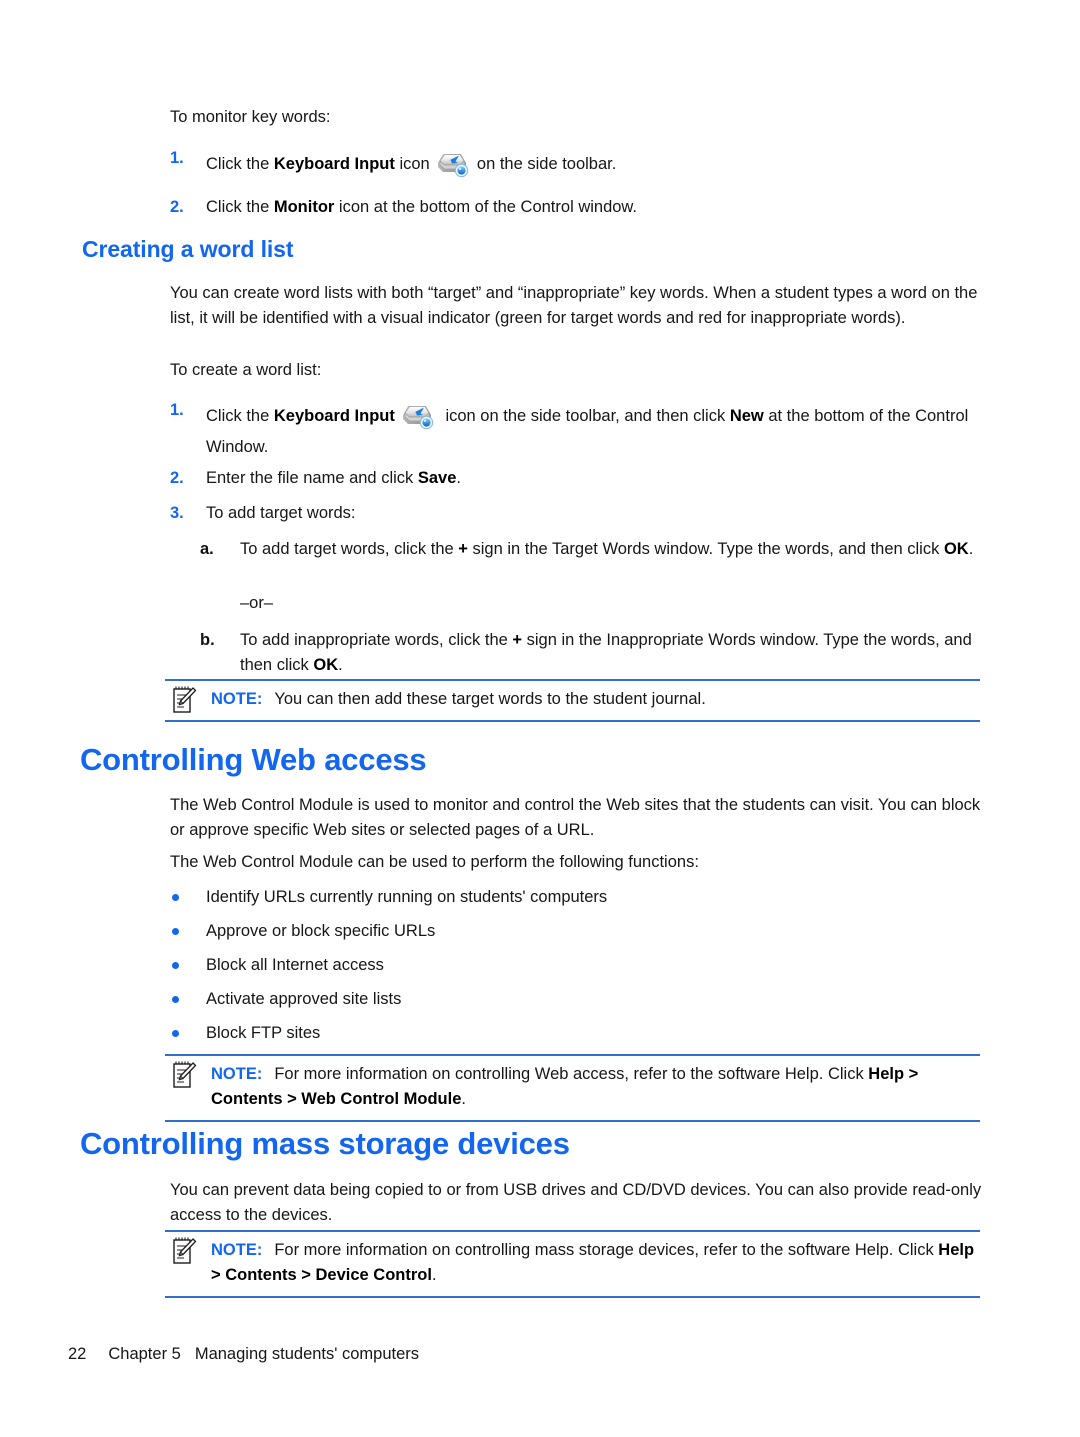 The height and width of the screenshot is (1437, 1080). What do you see at coordinates (207, 549) in the screenshot?
I see `sub-list-marker: a.` at bounding box center [207, 549].